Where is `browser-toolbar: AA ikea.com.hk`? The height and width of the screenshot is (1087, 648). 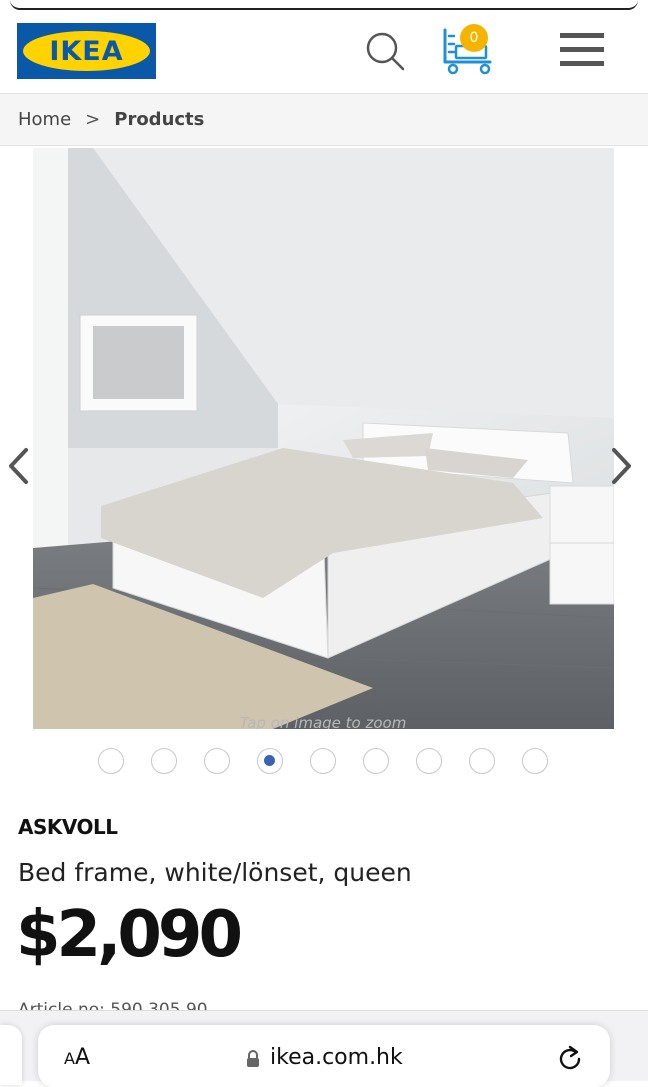
browser-toolbar: AA ikea.com.hk is located at coordinates (324, 1048).